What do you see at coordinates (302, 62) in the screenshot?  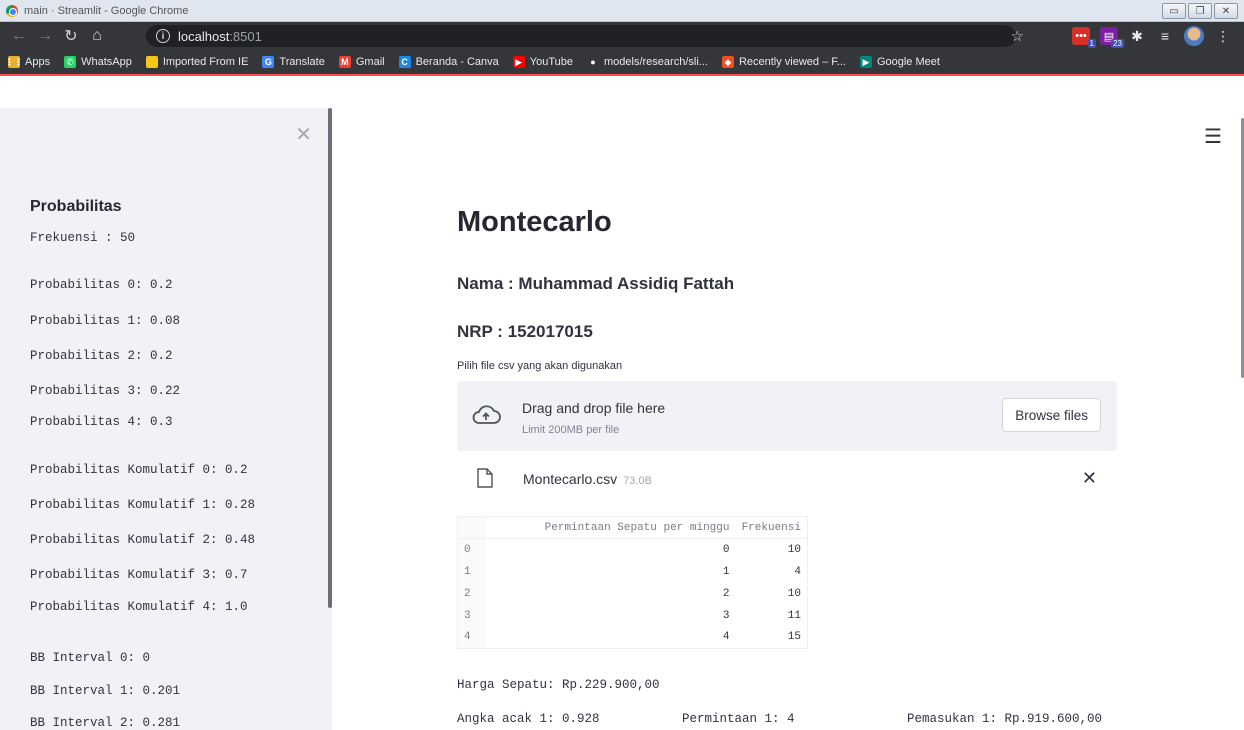 I see `bookmark-label: Translate` at bounding box center [302, 62].